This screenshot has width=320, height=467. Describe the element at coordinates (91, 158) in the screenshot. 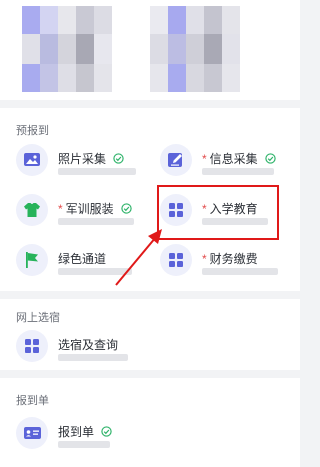

I see `tile-label: 照片采集` at that location.